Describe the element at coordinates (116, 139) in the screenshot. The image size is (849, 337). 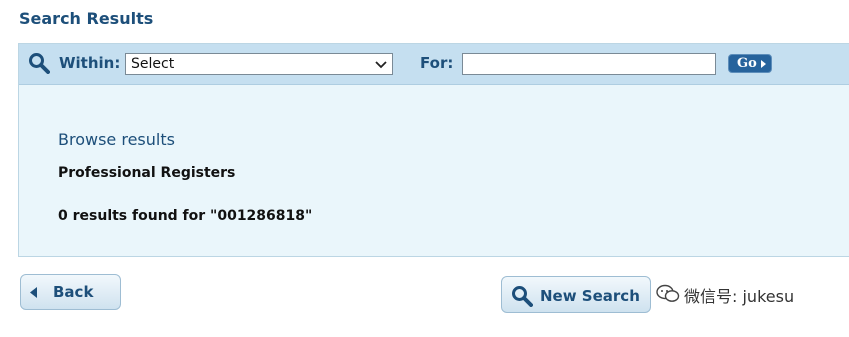
I see `browse-heading: Browse results` at that location.